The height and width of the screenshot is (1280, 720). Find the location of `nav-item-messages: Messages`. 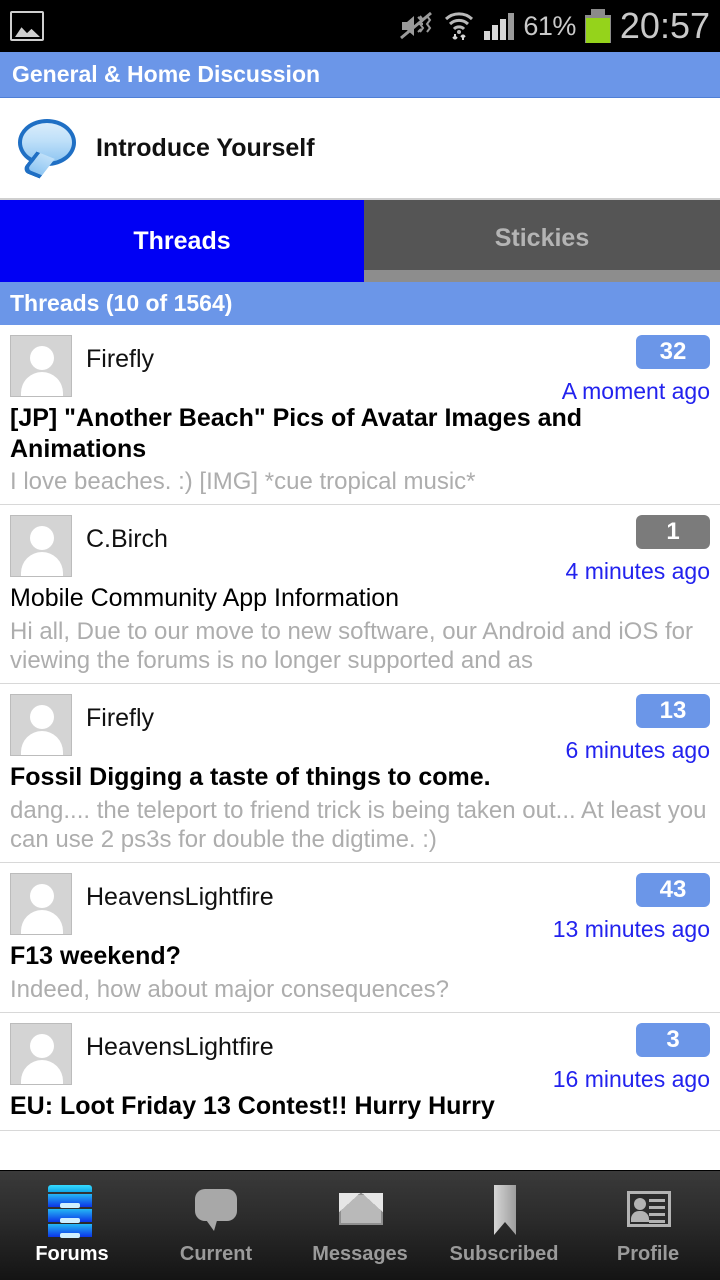

nav-item-messages: Messages is located at coordinates (360, 1225).